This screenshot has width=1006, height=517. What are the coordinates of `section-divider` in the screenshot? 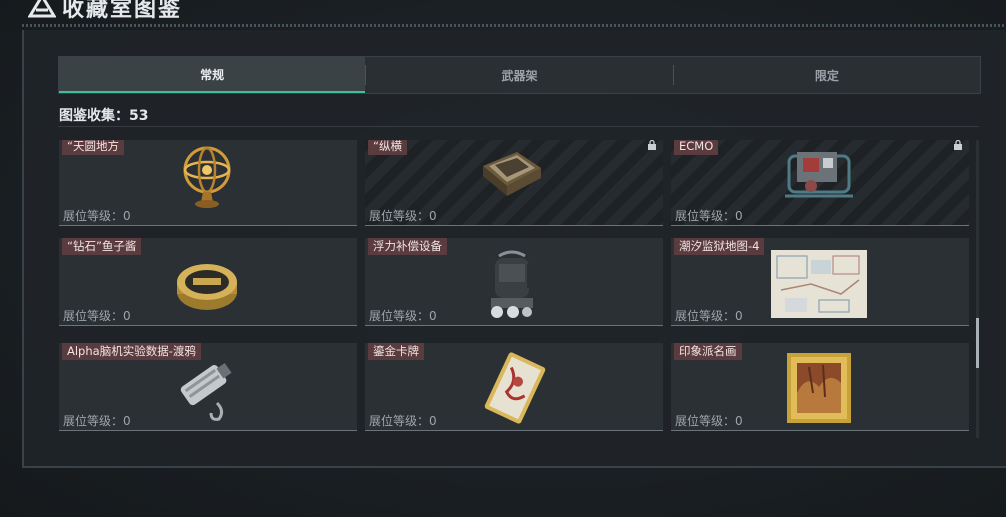 It's located at (518, 126).